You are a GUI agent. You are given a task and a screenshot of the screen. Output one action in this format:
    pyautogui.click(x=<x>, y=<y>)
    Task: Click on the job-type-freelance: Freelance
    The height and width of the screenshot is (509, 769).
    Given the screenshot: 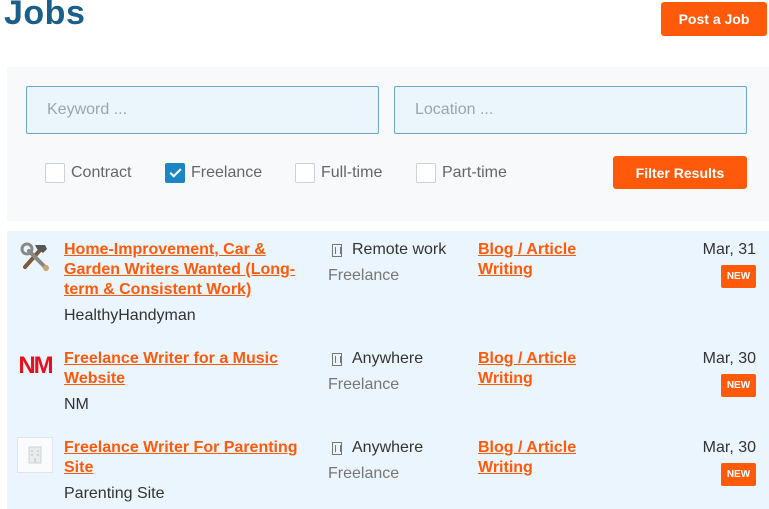 What is the action you would take?
    pyautogui.click(x=213, y=173)
    